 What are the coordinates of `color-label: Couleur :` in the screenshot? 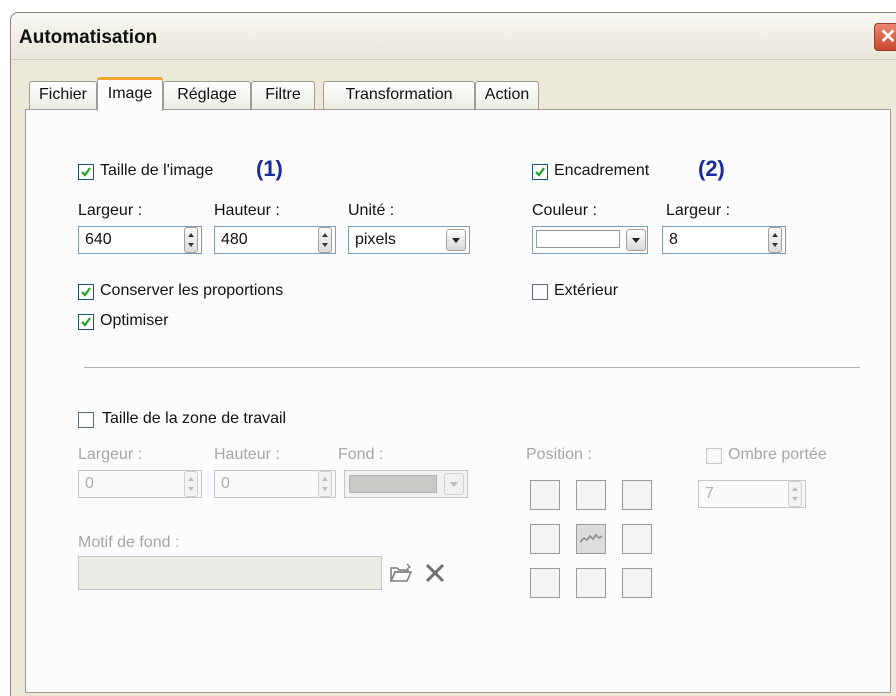 It's located at (564, 210).